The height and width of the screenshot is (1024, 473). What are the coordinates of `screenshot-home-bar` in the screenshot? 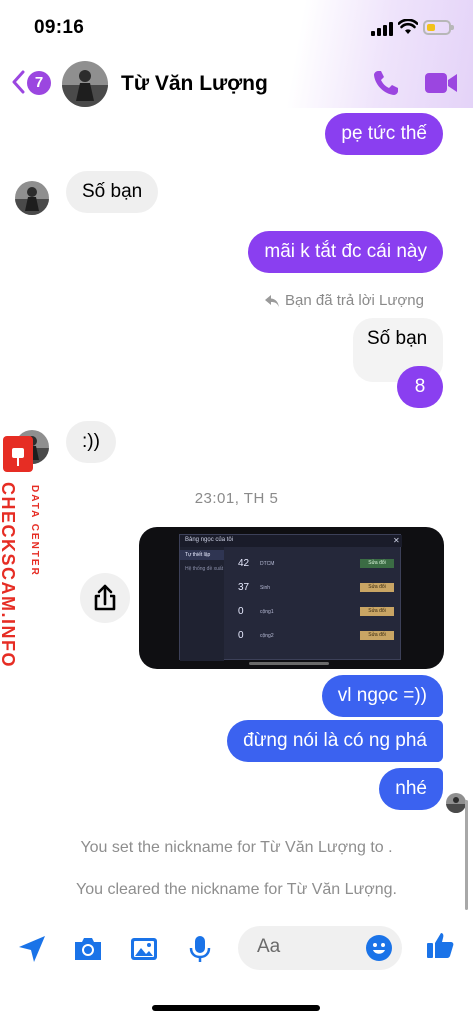 It's located at (289, 663).